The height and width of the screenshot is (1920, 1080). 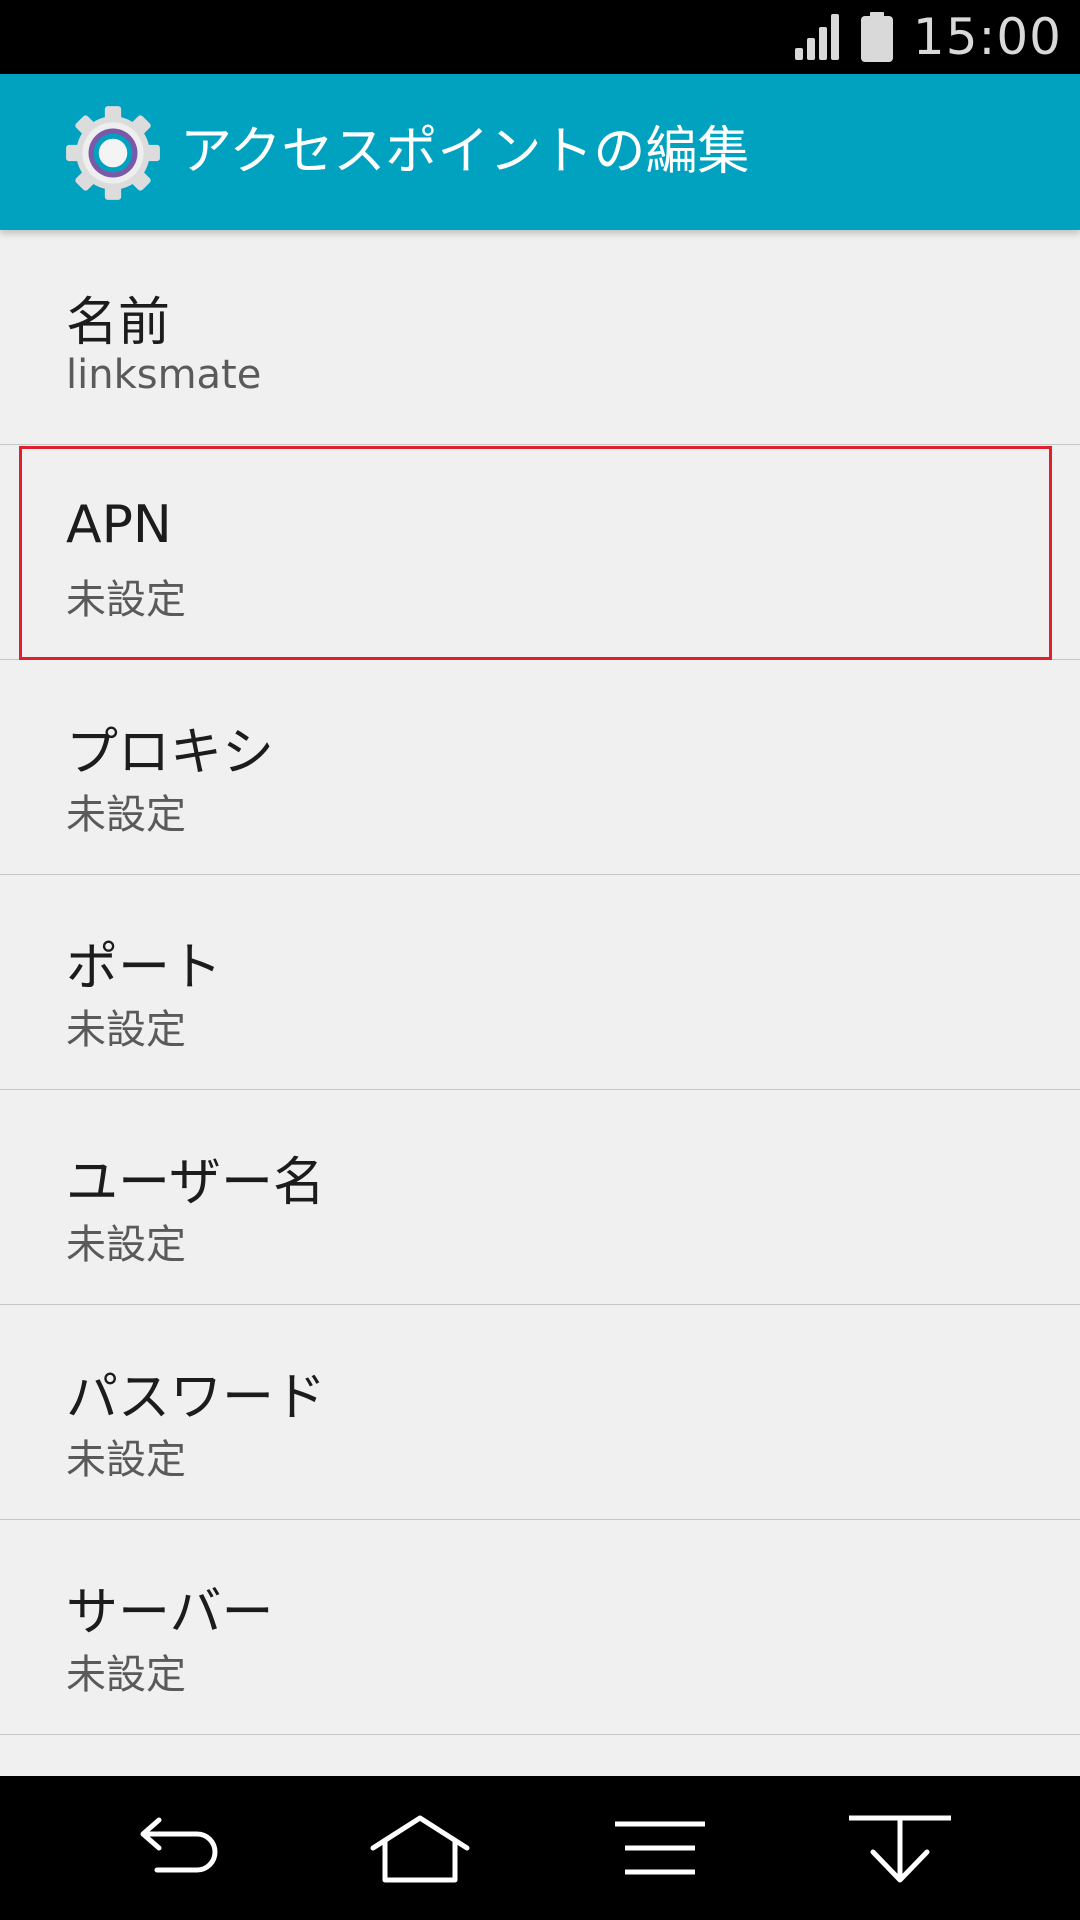 I want to click on back-button, so click(x=174, y=1848).